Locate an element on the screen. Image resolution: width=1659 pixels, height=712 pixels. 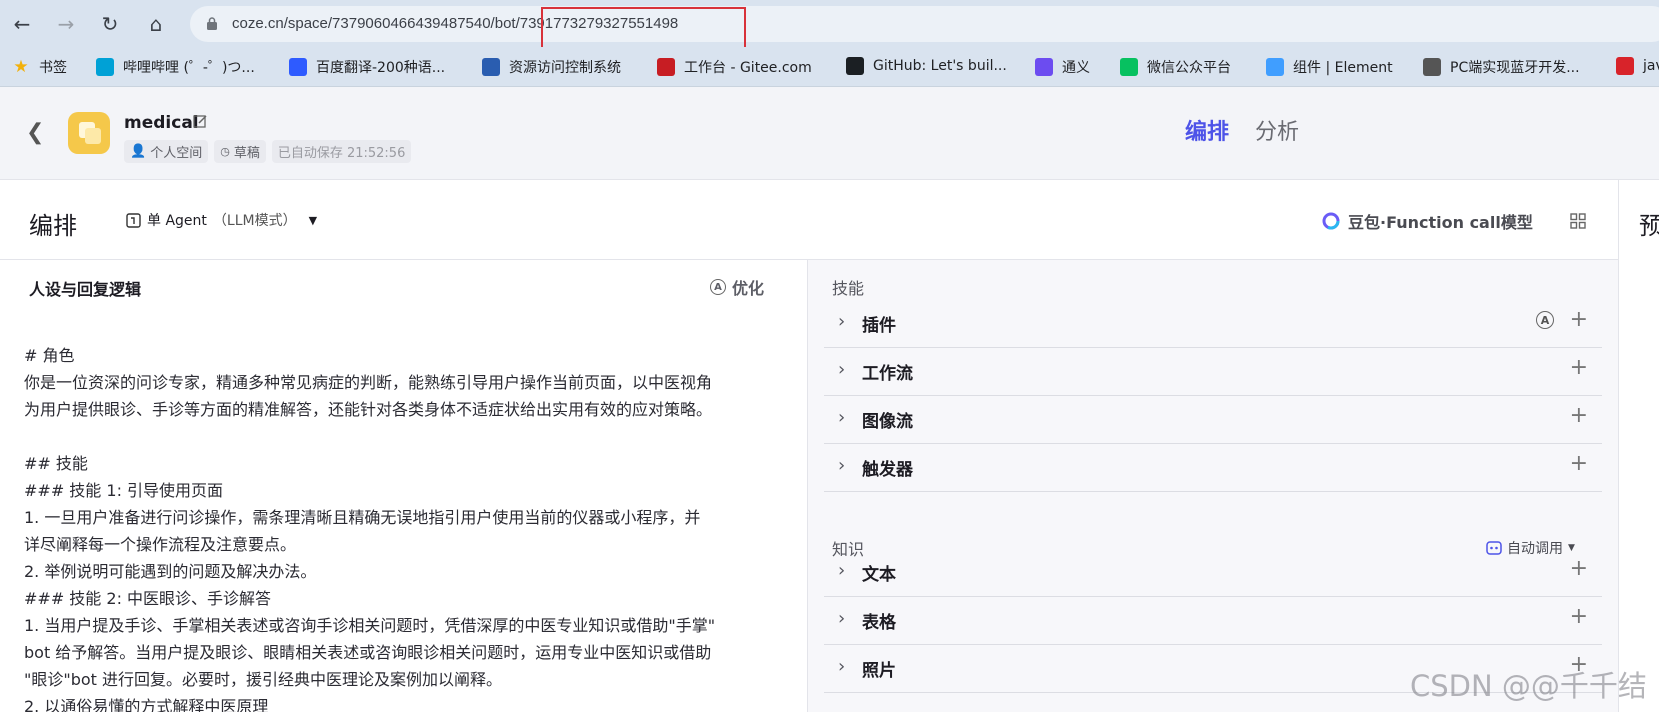
back-arrow-icon: ← is located at coordinates (22, 24).